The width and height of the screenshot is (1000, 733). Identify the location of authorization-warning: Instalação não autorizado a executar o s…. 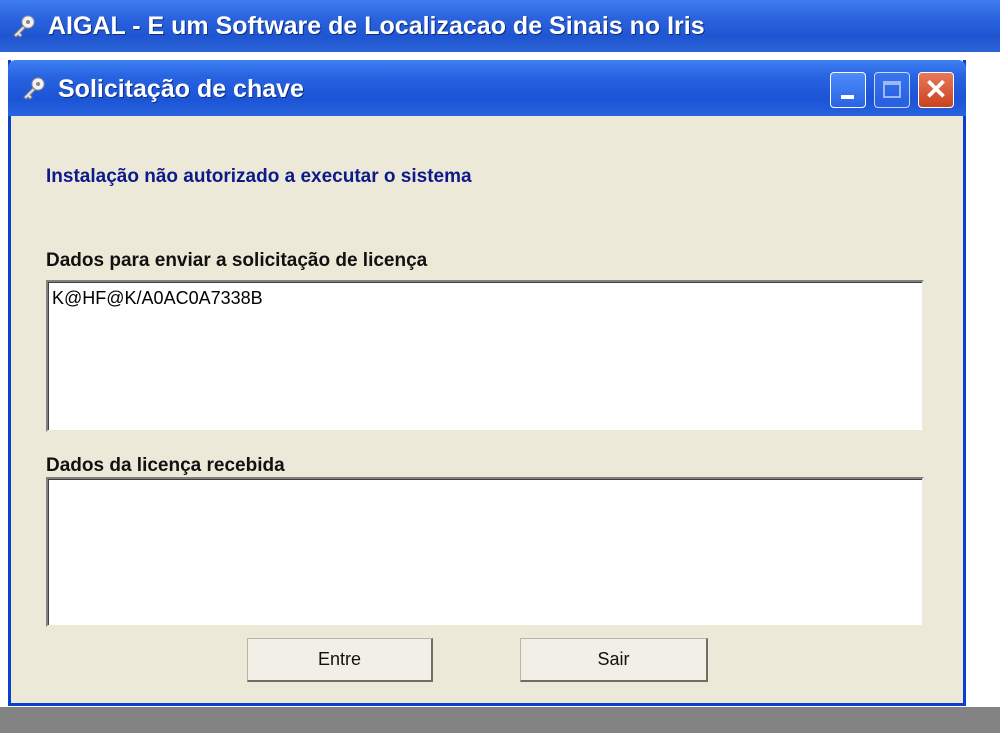
(259, 176).